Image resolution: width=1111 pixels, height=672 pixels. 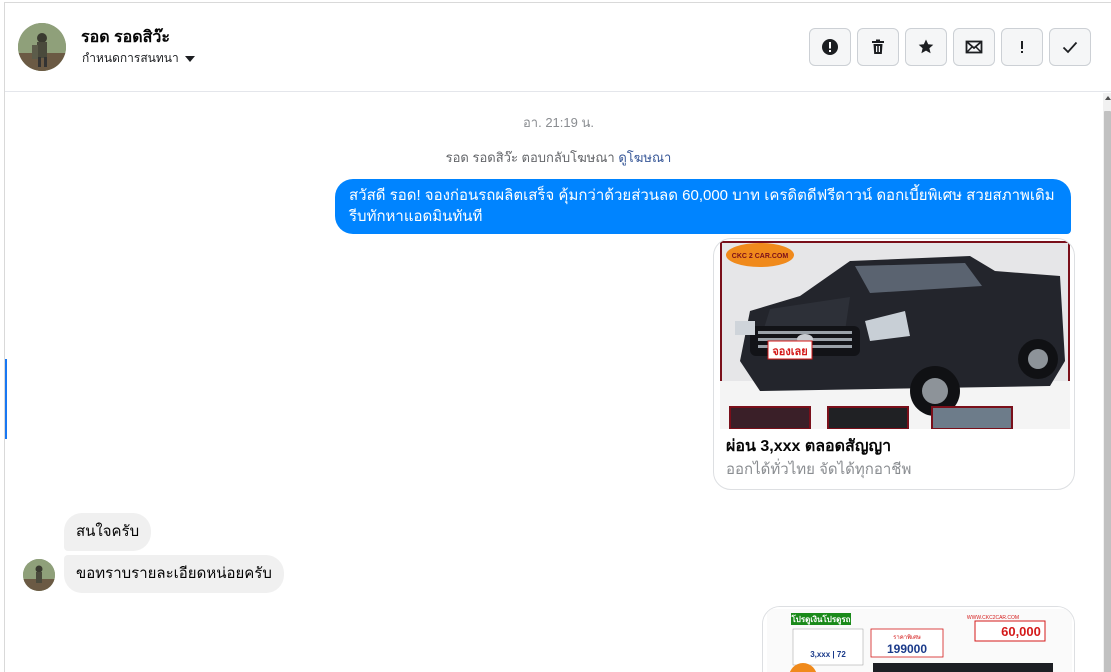 What do you see at coordinates (907, 637) in the screenshot?
I see `ad2-price-label: ราคาพิเศษ` at bounding box center [907, 637].